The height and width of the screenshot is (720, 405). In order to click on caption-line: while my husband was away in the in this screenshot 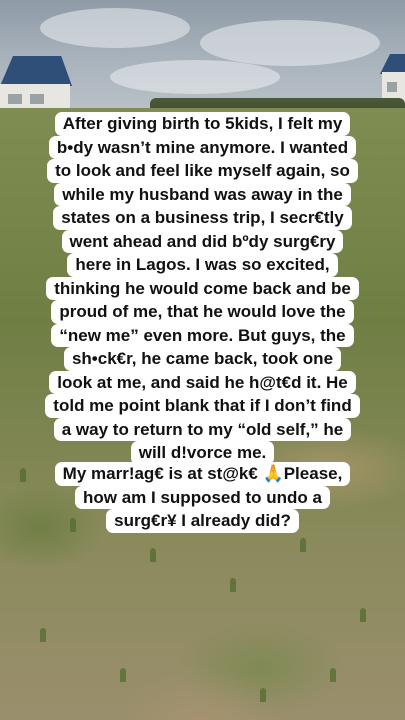, I will do `click(202, 194)`.